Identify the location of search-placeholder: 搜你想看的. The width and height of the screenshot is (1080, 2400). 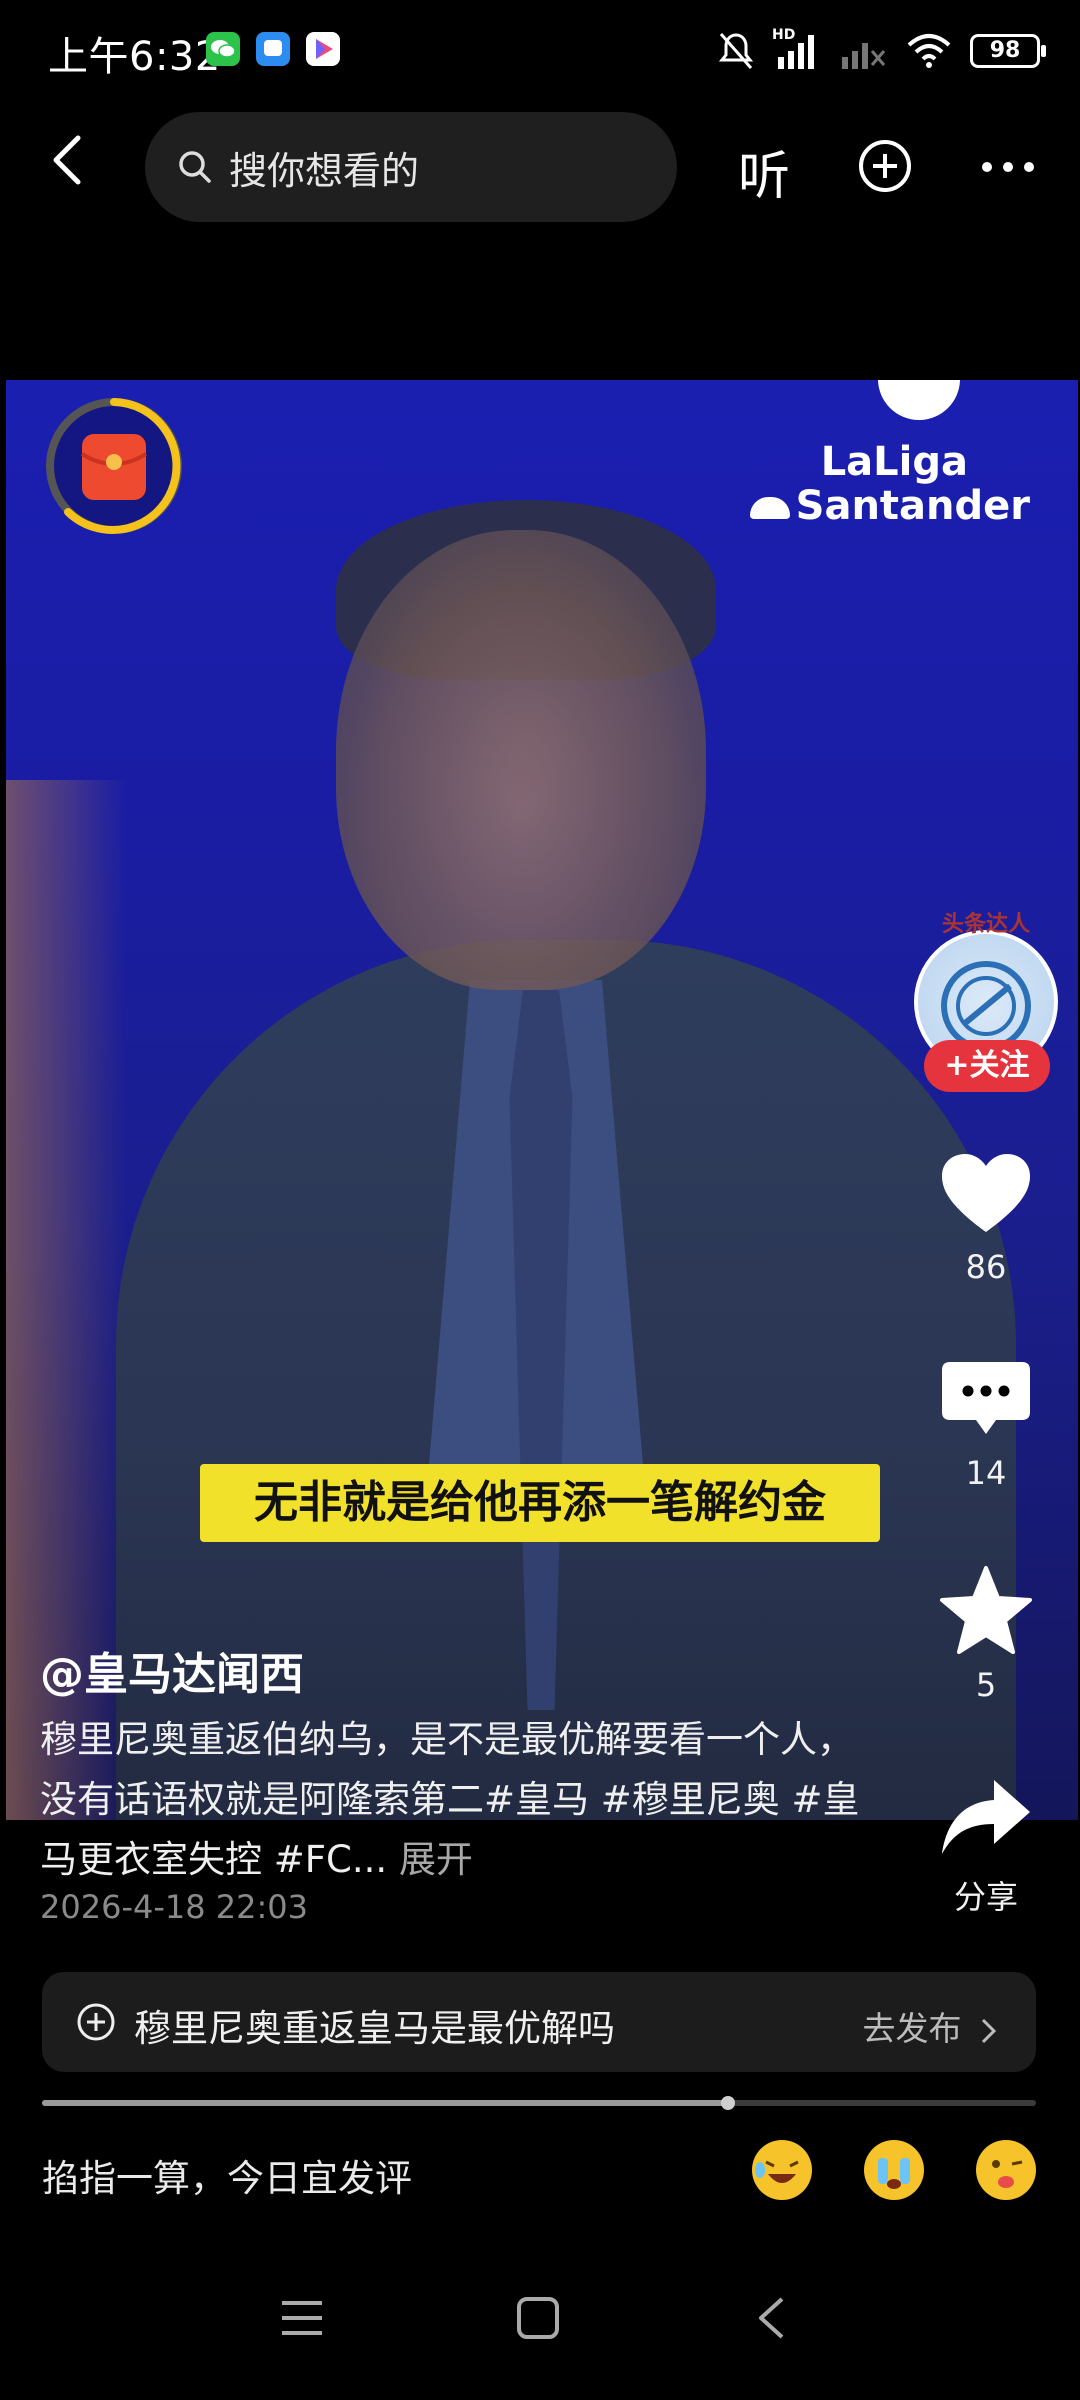
(324, 170).